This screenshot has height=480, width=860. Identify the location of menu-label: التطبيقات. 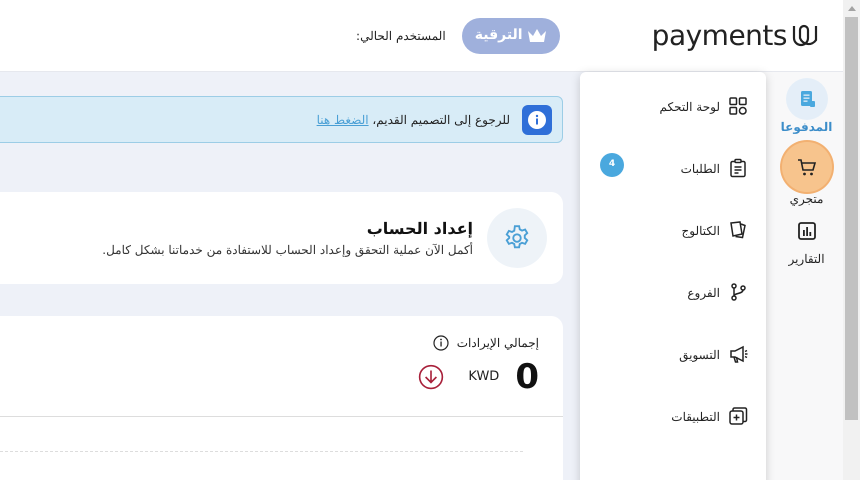
(695, 417).